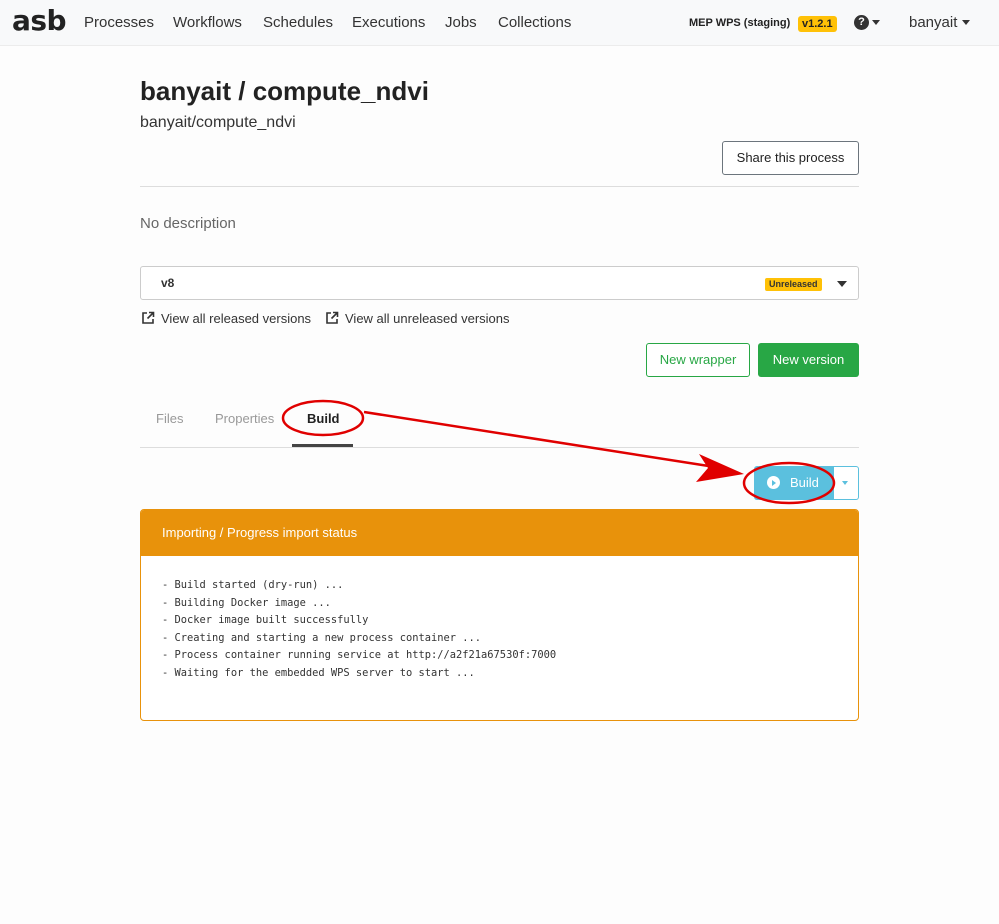 This screenshot has height=924, width=999. Describe the element at coordinates (284, 91) in the screenshot. I see `page-title: banyait / compute_ndvi` at that location.